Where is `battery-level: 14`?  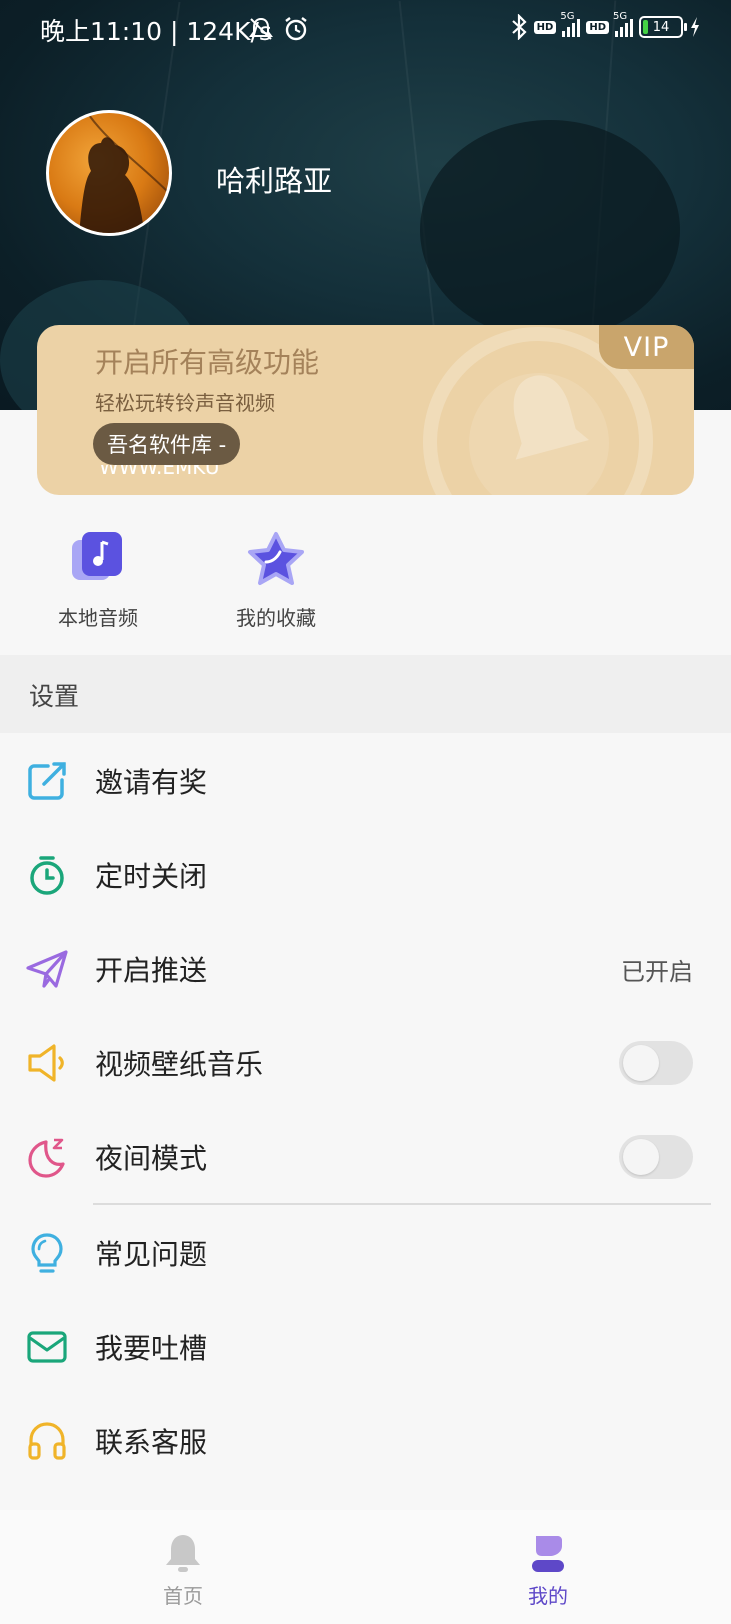 battery-level: 14 is located at coordinates (661, 27).